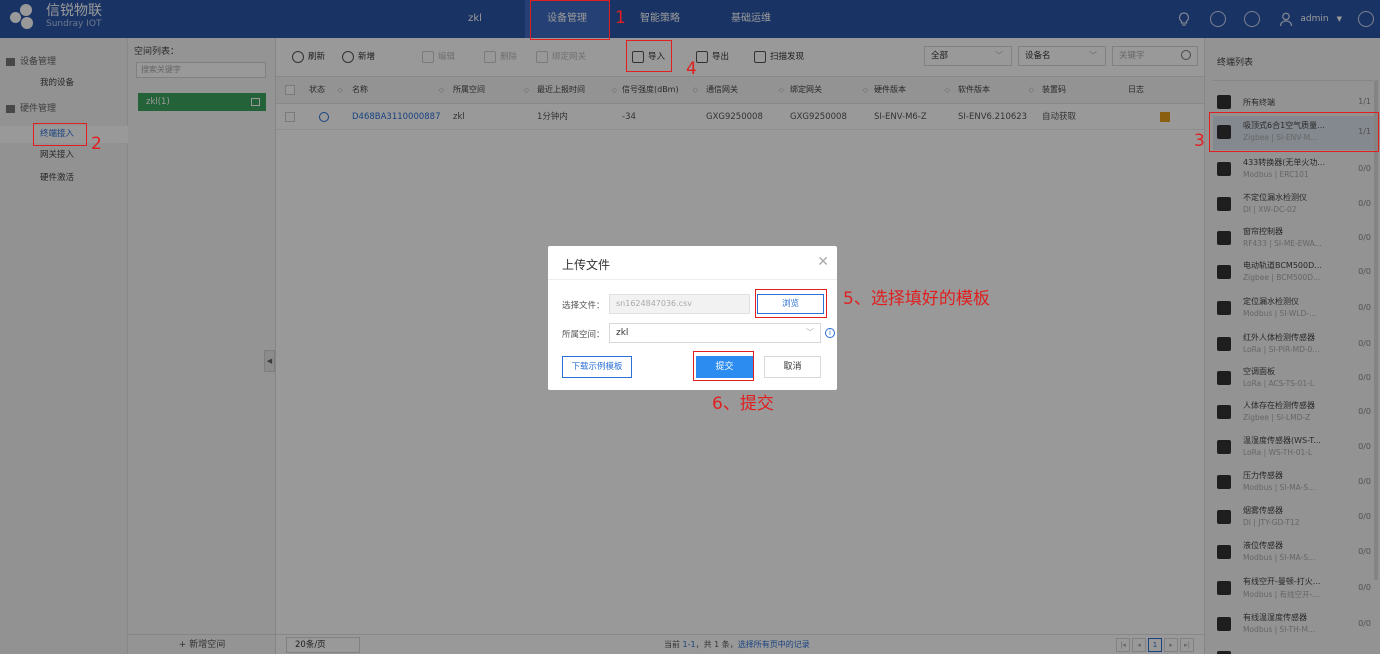 The image size is (1380, 654). What do you see at coordinates (823, 262) in the screenshot?
I see `close-icon: ✕` at bounding box center [823, 262].